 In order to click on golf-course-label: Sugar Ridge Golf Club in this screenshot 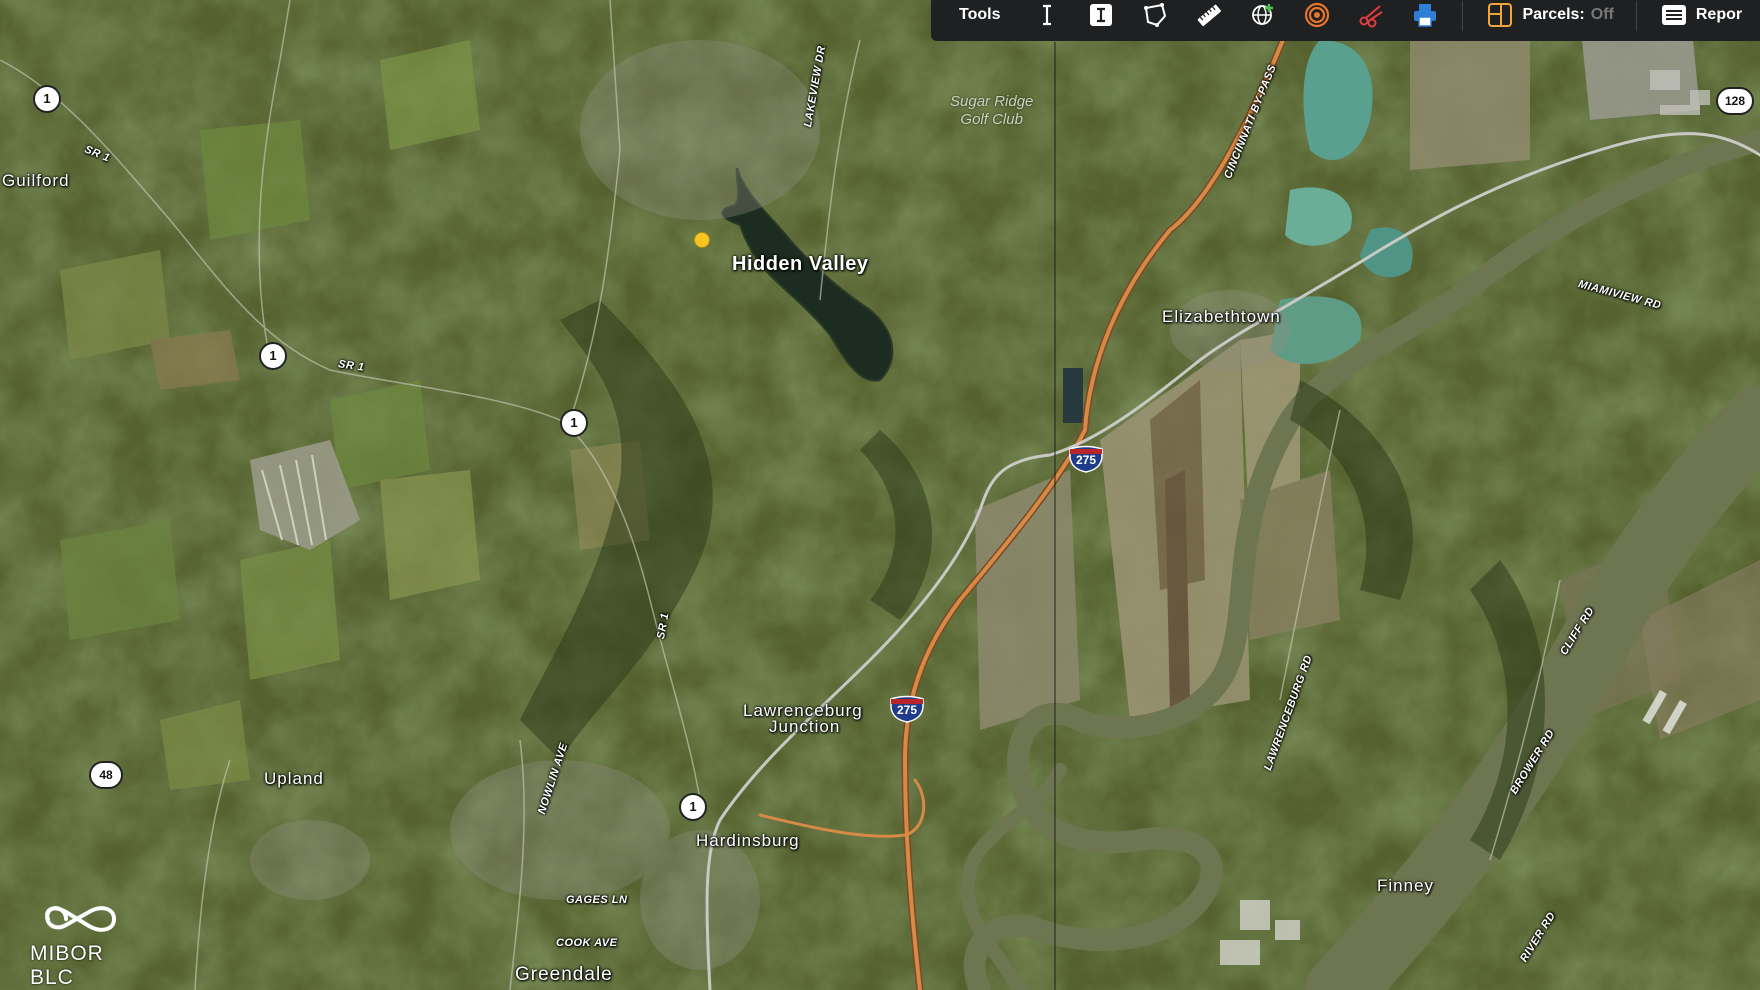, I will do `click(991, 111)`.